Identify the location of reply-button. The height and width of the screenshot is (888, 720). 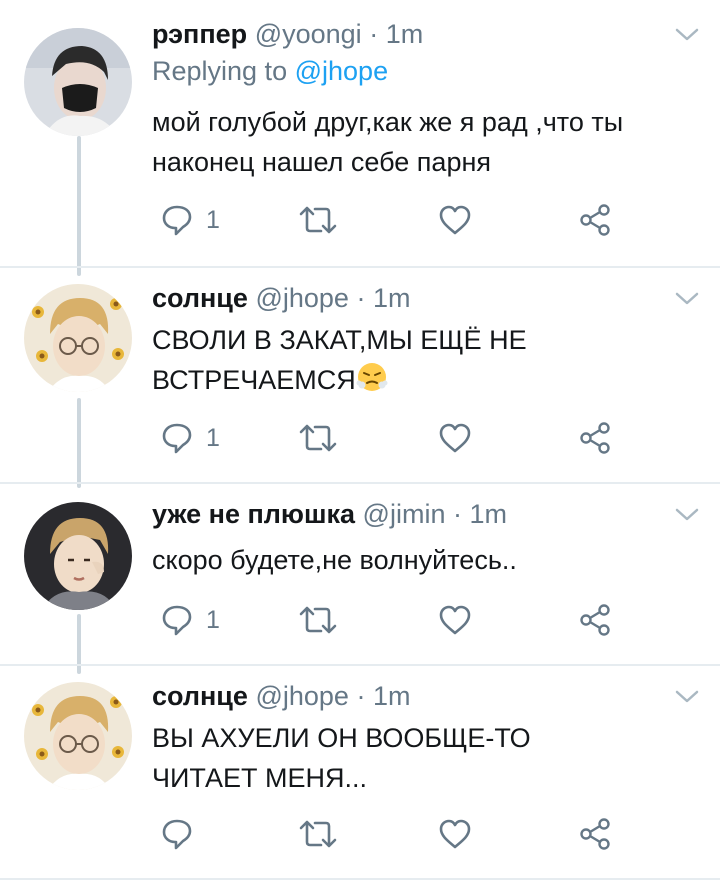
(183, 834).